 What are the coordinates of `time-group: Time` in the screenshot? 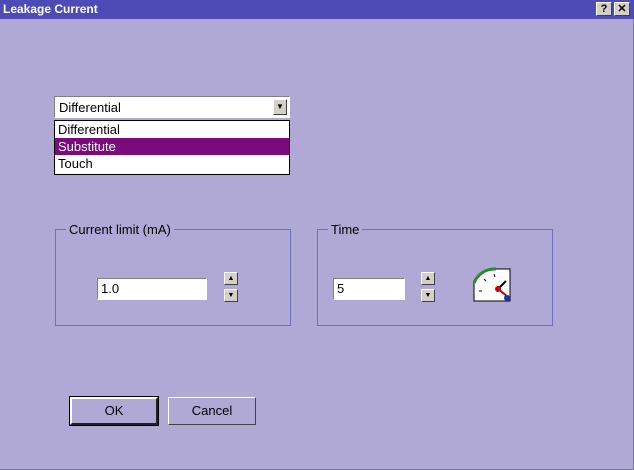 It's located at (435, 274).